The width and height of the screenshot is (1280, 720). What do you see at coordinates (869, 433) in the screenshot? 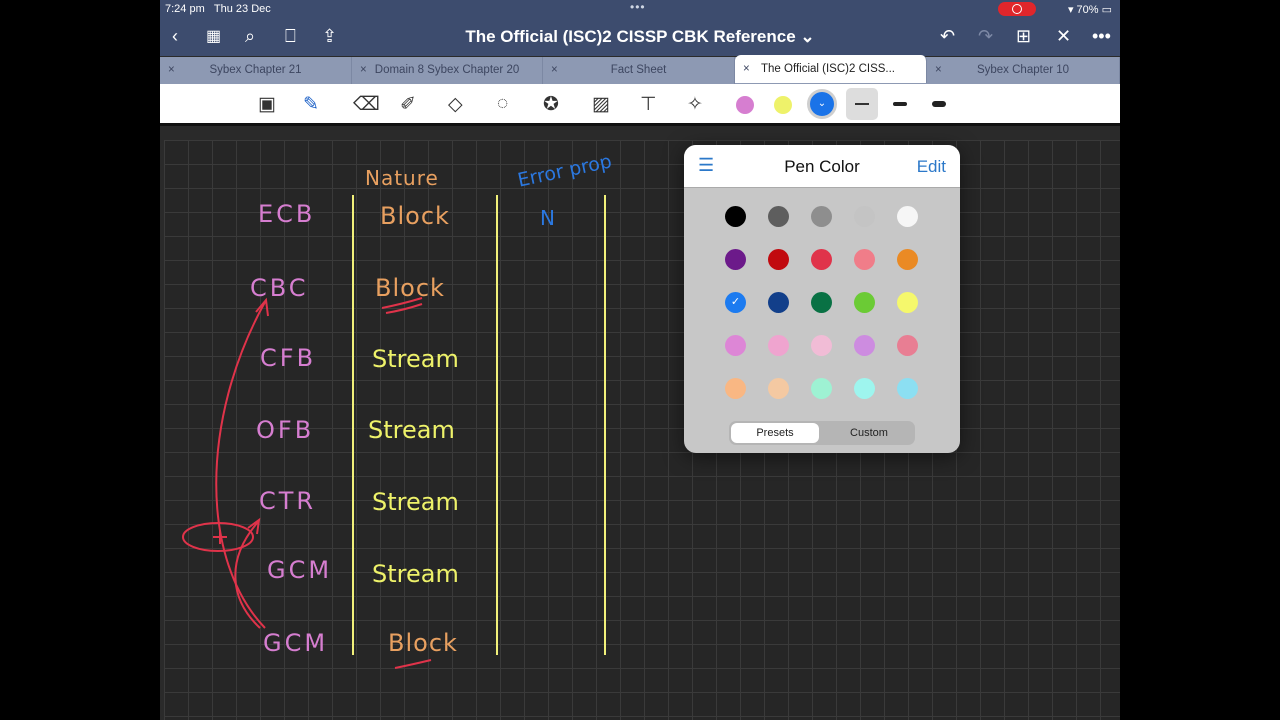
I see `custom-tab: Custom` at bounding box center [869, 433].